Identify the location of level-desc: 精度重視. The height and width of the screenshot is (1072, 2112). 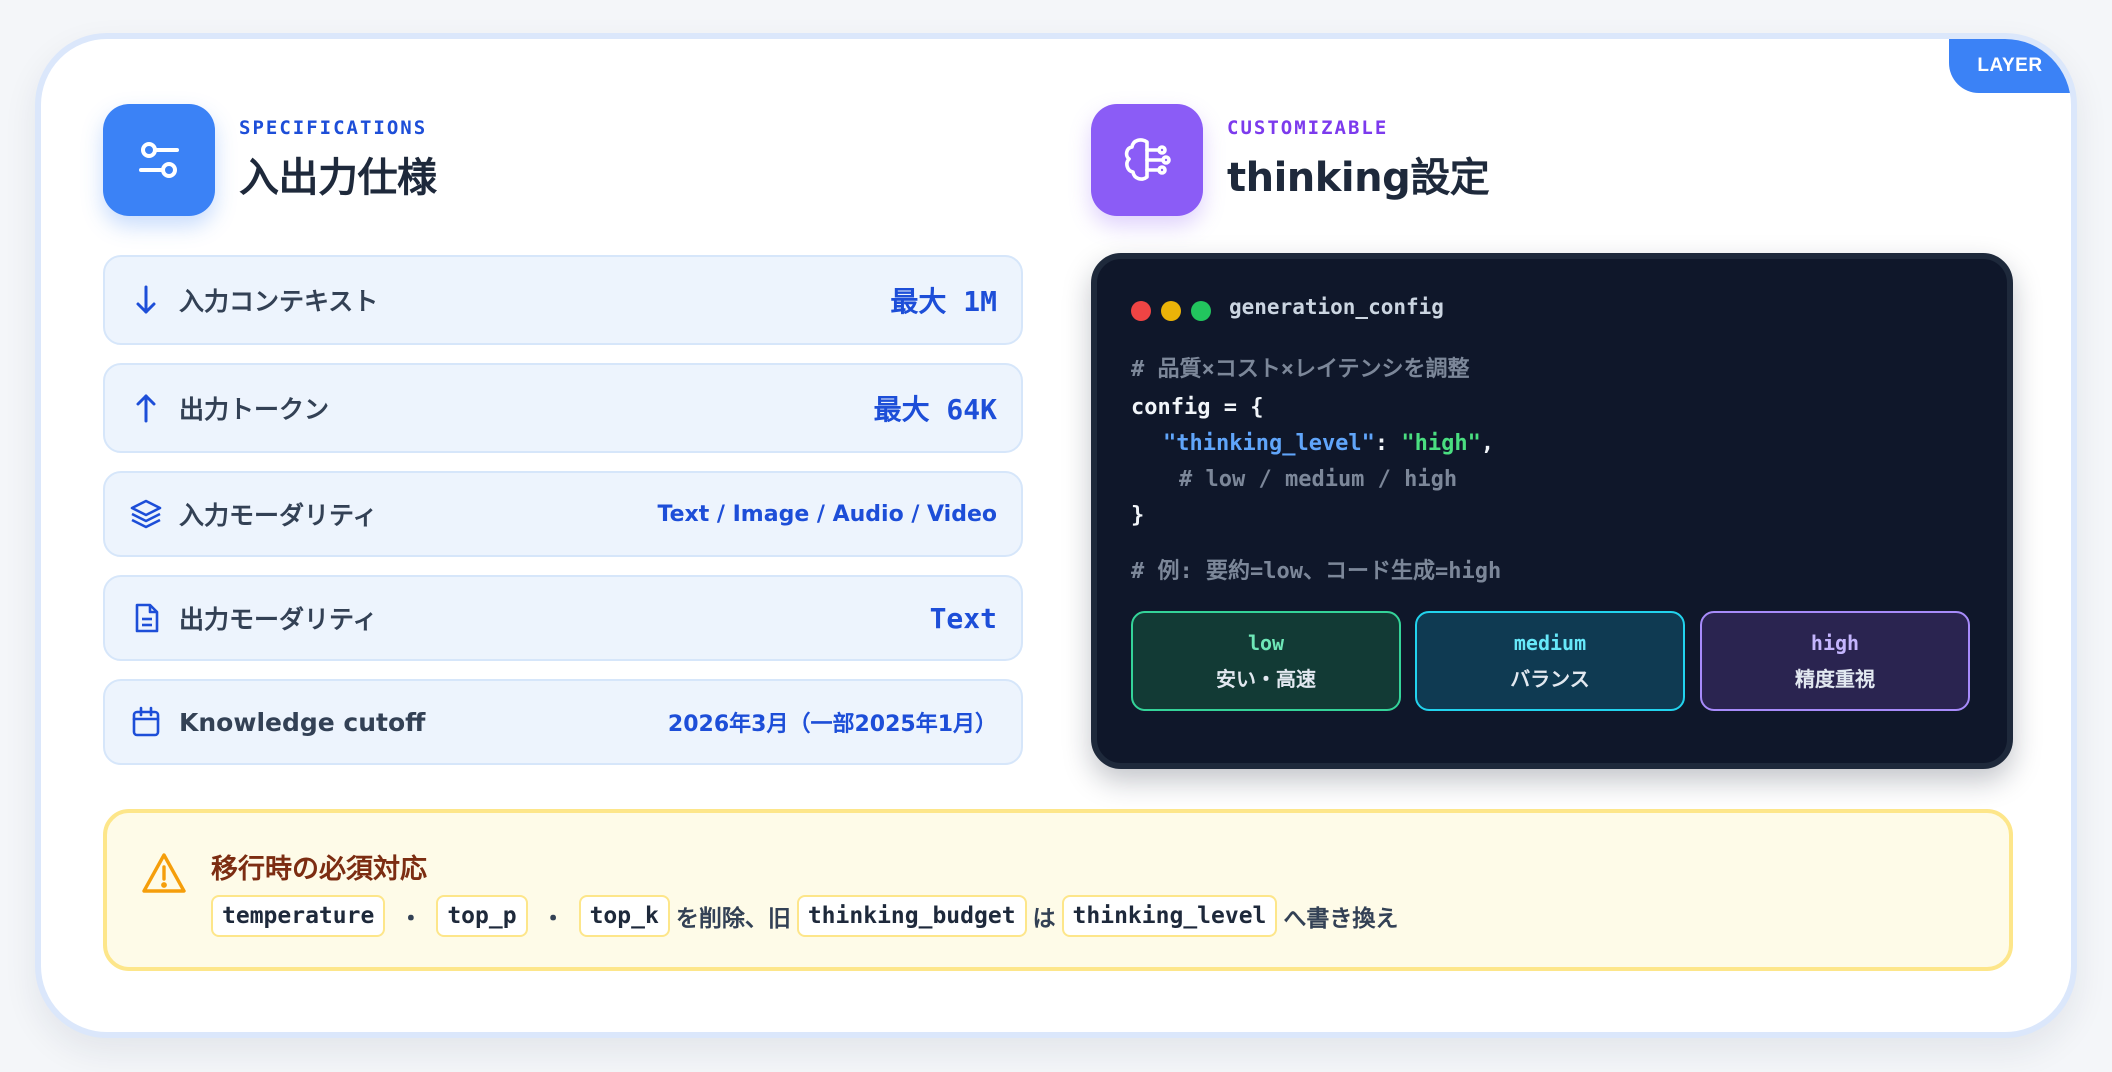
(1835, 678).